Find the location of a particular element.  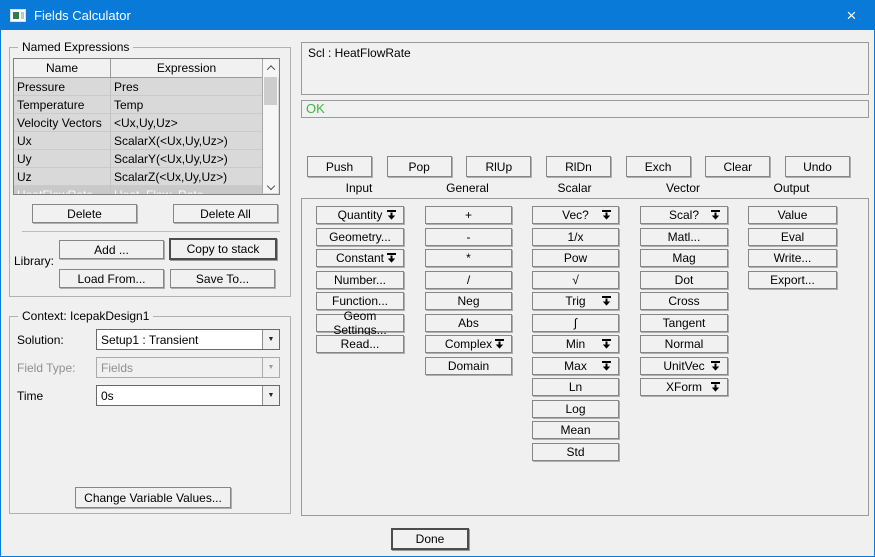

table-row: Temperature Temp is located at coordinates (138, 105).